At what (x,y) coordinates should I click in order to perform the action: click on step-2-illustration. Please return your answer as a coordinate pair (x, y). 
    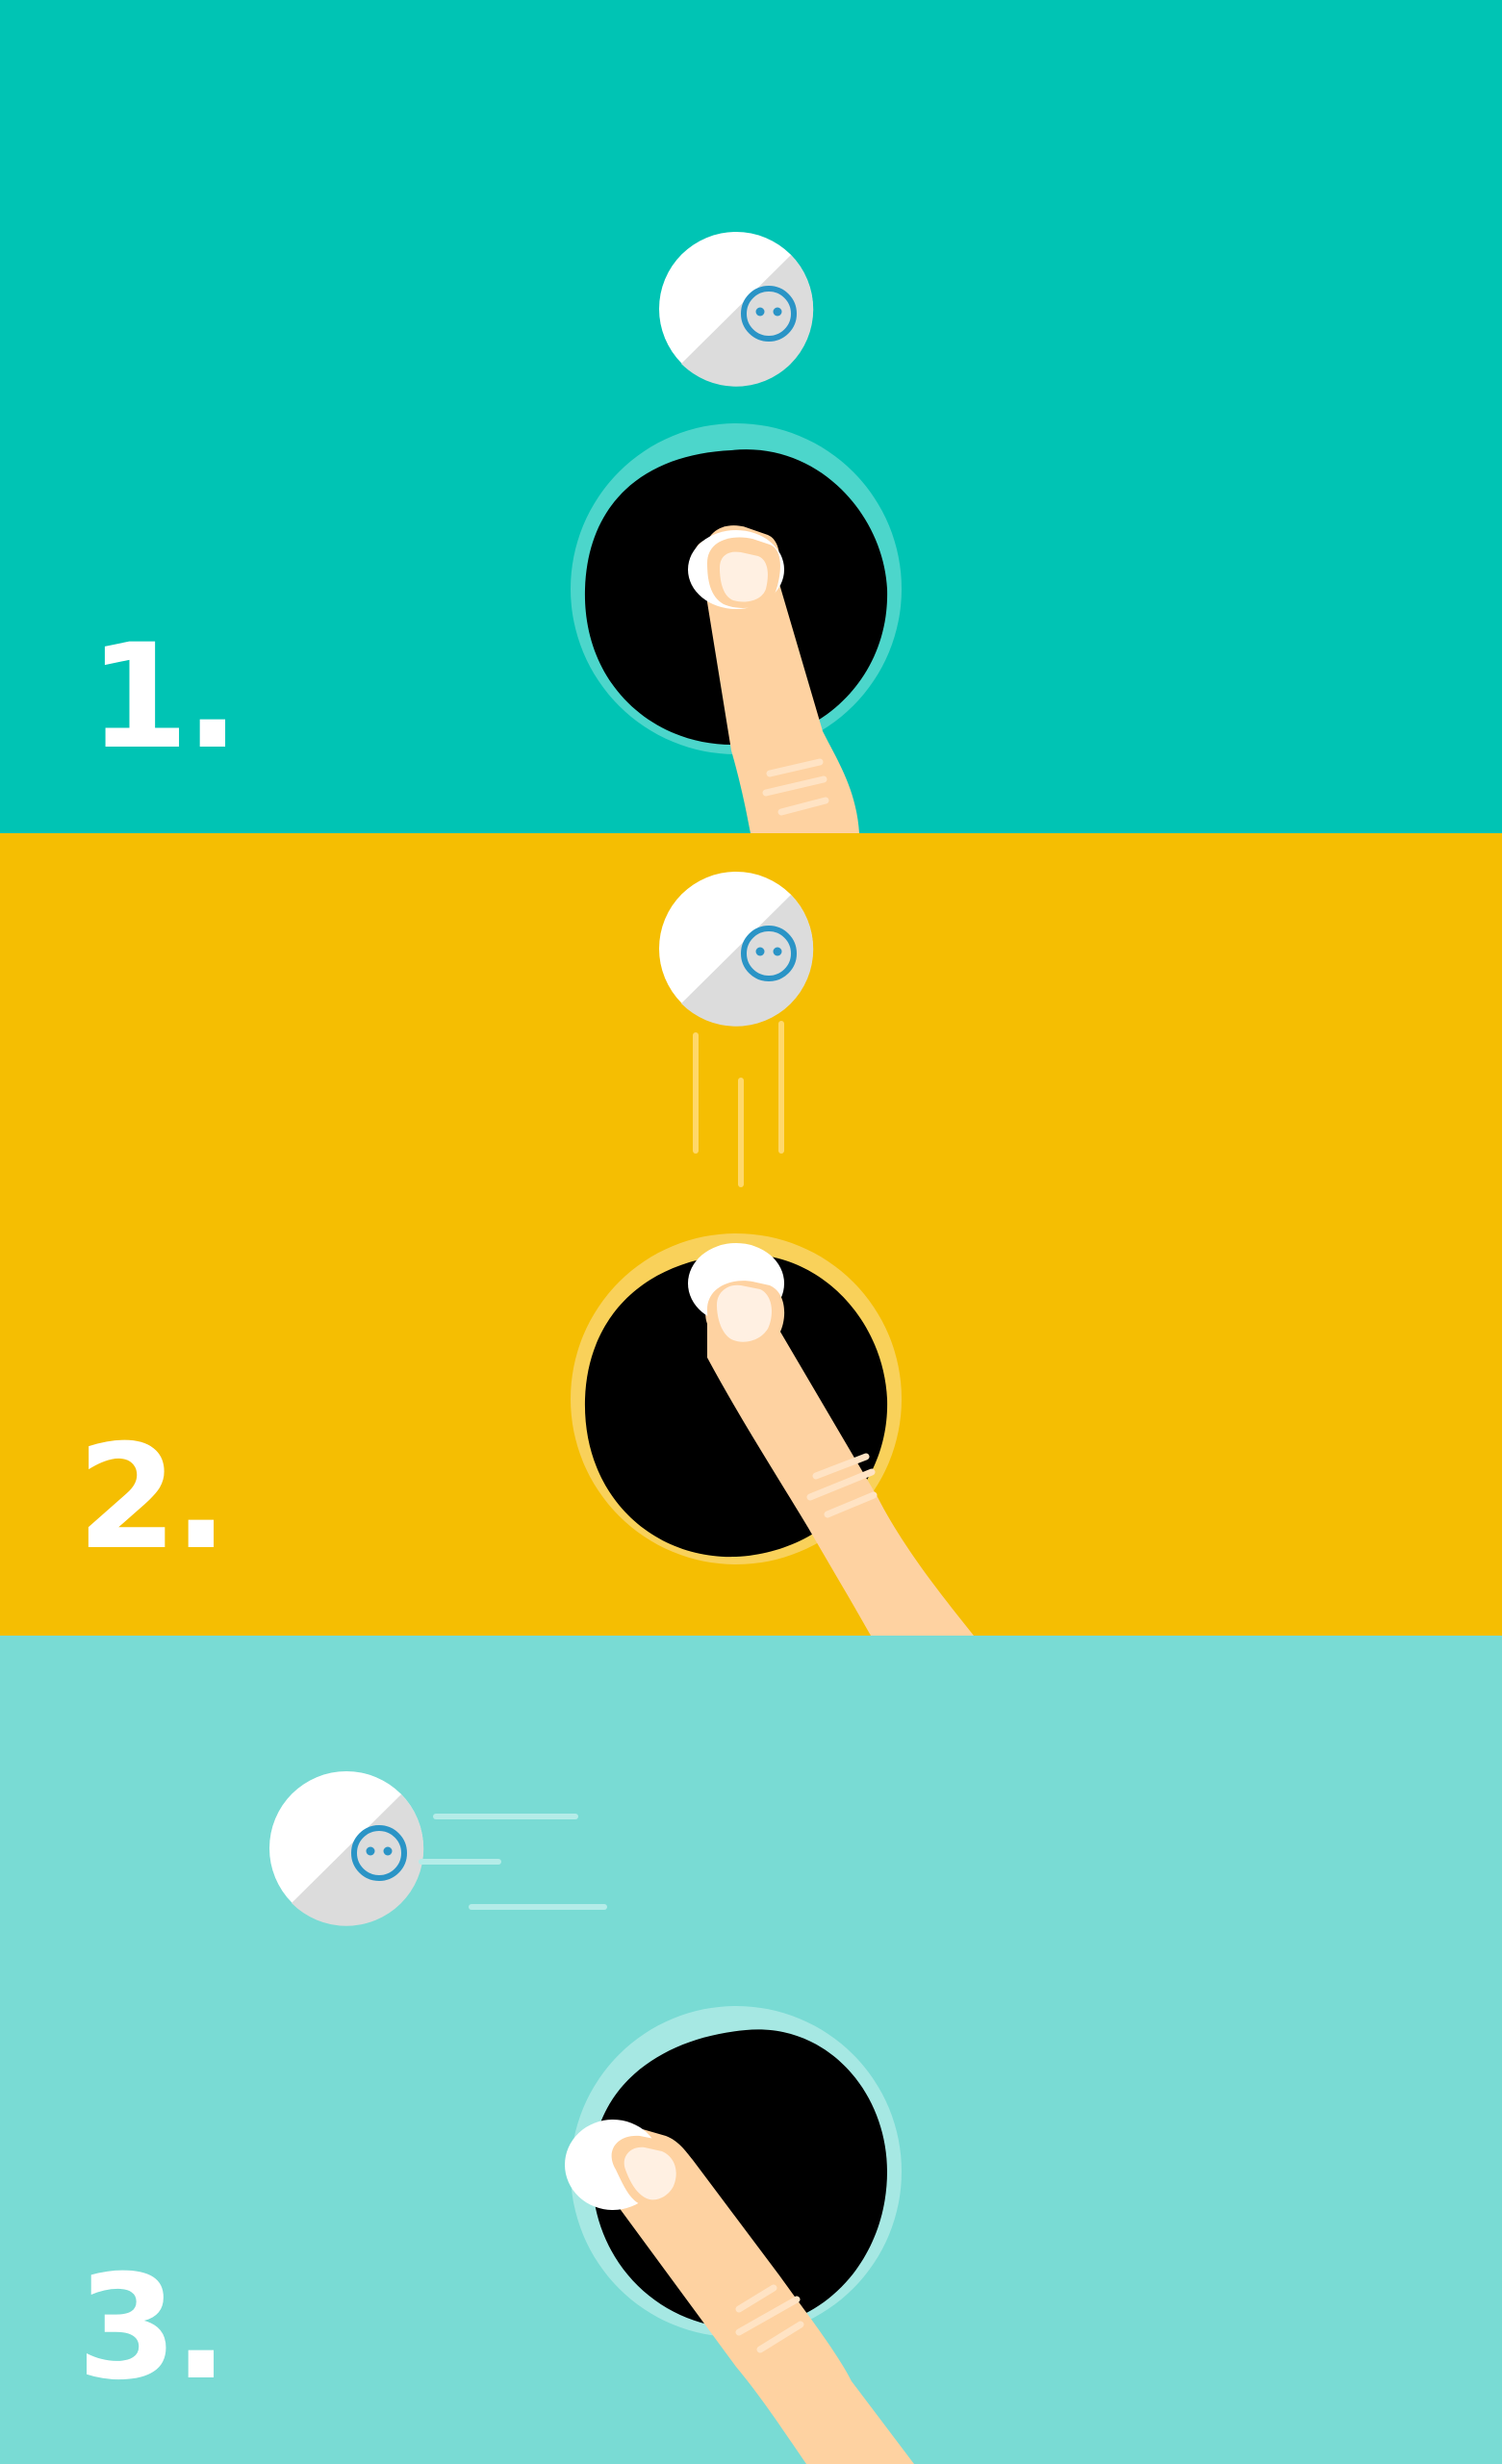
    Looking at the image, I should click on (772, 1254).